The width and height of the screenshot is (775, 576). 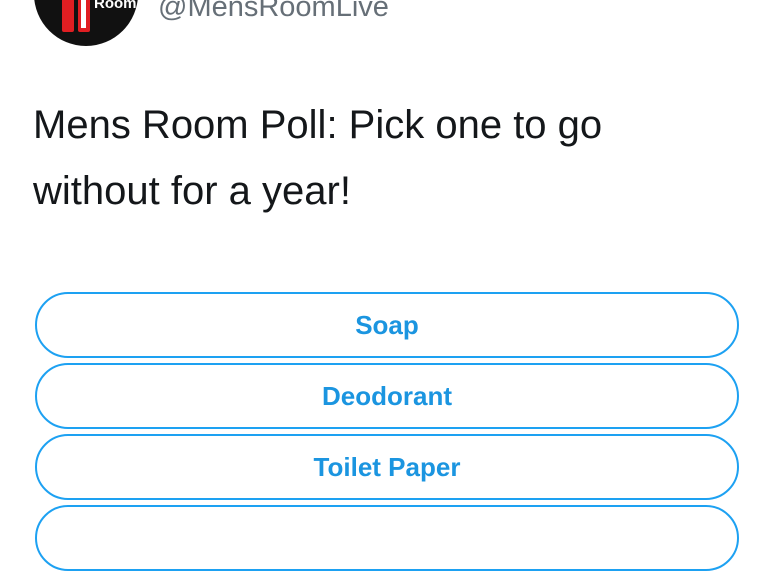 What do you see at coordinates (115, 6) in the screenshot?
I see `avatar-logo-text: Room` at bounding box center [115, 6].